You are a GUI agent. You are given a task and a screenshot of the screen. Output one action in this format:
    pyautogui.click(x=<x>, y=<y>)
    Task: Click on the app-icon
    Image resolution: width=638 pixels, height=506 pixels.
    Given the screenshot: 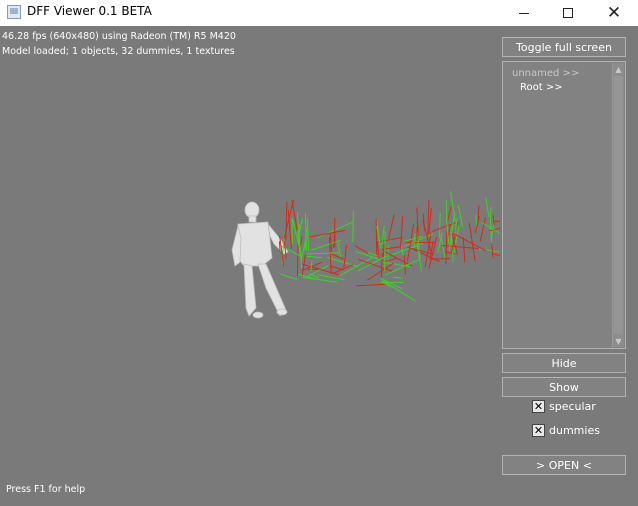 What is the action you would take?
    pyautogui.click(x=14, y=12)
    